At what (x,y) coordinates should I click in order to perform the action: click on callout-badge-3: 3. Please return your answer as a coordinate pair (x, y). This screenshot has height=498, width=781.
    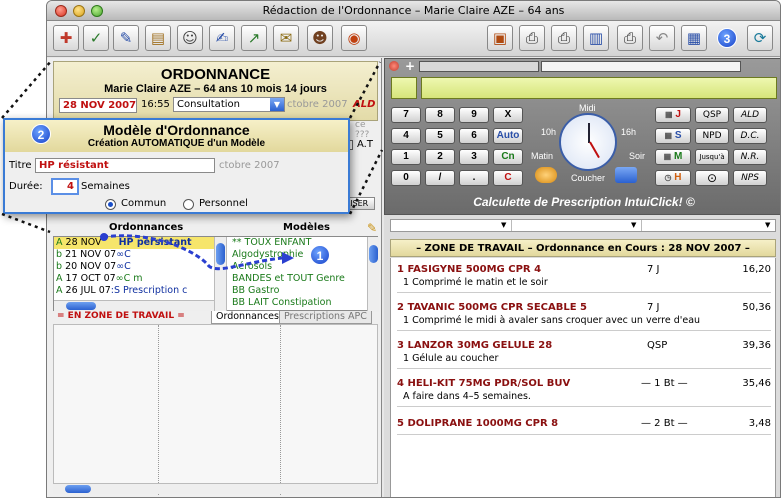
    Looking at the image, I should click on (727, 38).